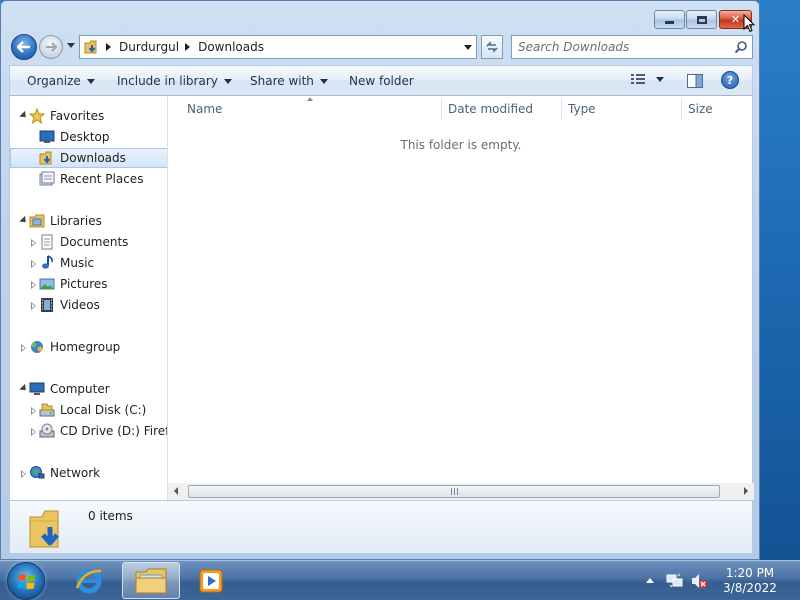  Describe the element at coordinates (102, 179) in the screenshot. I see `recent-places-label: Recent Places` at that location.